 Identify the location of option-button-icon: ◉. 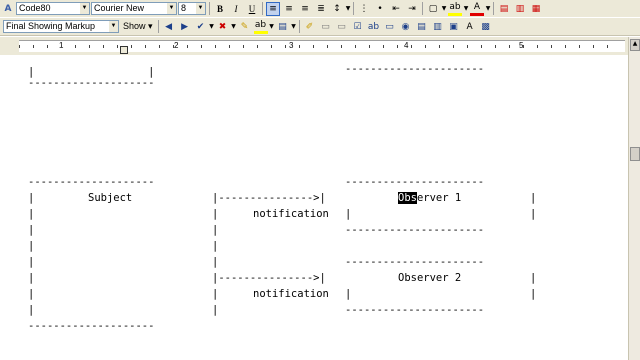
(406, 27).